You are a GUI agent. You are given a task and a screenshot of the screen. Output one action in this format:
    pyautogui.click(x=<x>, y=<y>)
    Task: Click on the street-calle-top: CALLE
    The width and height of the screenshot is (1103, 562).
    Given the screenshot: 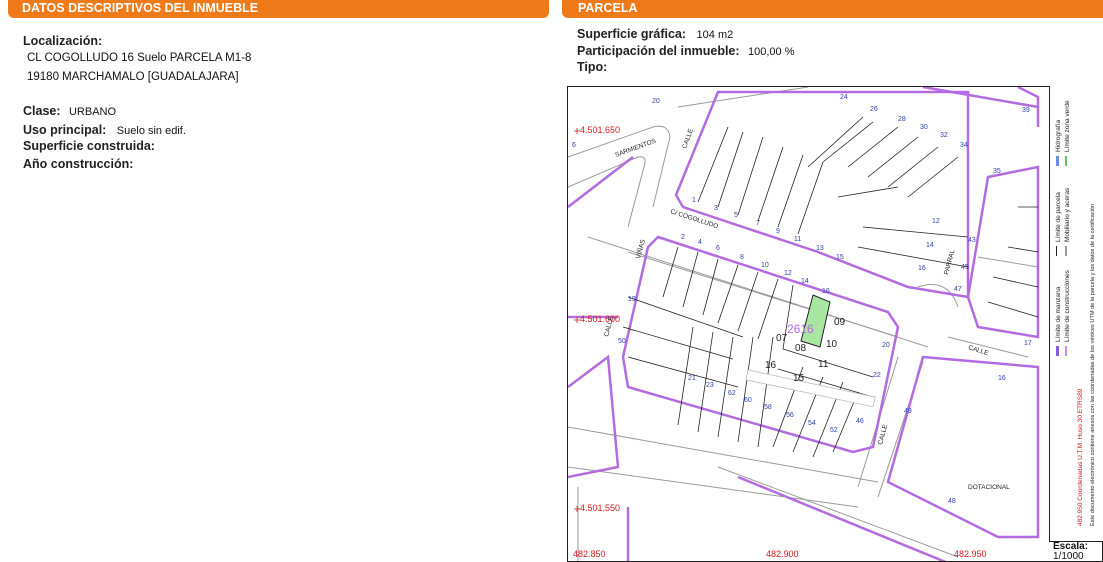 What is the action you would take?
    pyautogui.click(x=688, y=138)
    